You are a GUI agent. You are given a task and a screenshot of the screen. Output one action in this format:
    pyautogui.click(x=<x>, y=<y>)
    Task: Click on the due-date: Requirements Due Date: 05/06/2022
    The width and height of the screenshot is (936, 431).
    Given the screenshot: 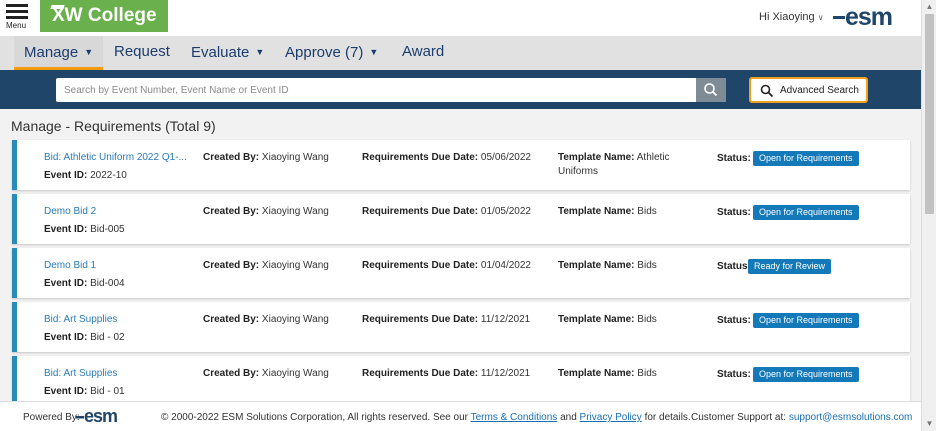 What is the action you would take?
    pyautogui.click(x=446, y=157)
    